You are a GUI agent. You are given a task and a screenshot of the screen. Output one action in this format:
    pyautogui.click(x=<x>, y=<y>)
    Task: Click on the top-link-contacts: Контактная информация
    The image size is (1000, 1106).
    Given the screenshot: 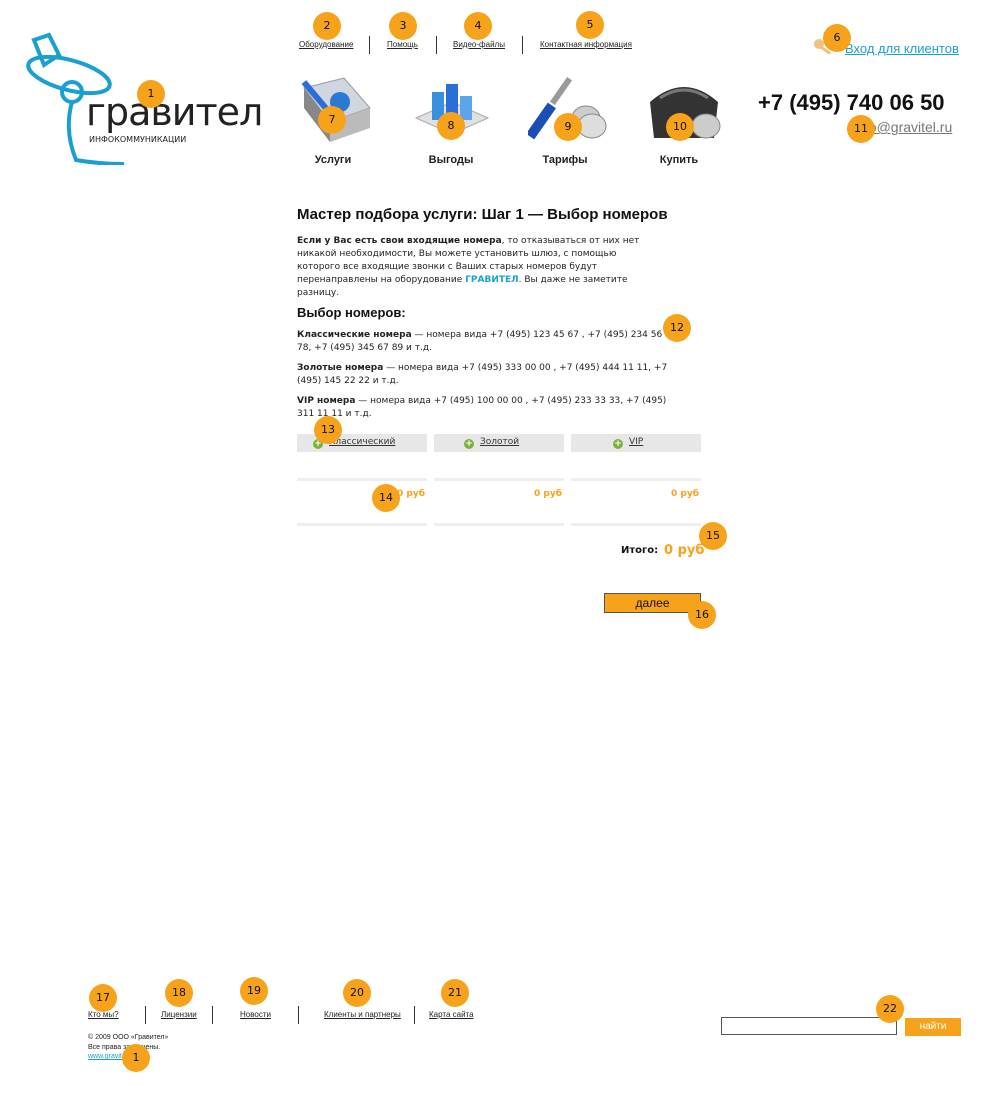 What is the action you would take?
    pyautogui.click(x=586, y=44)
    